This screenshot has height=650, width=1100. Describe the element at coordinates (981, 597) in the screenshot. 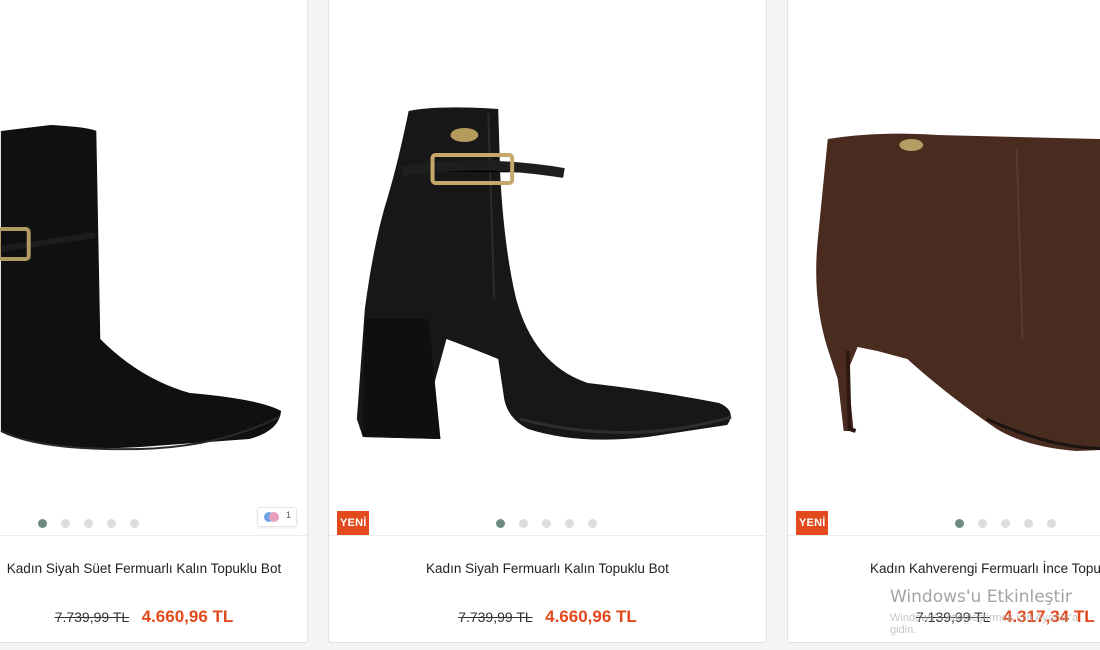

I see `windows-activation-watermark: Windows'u Etkinleştir` at that location.